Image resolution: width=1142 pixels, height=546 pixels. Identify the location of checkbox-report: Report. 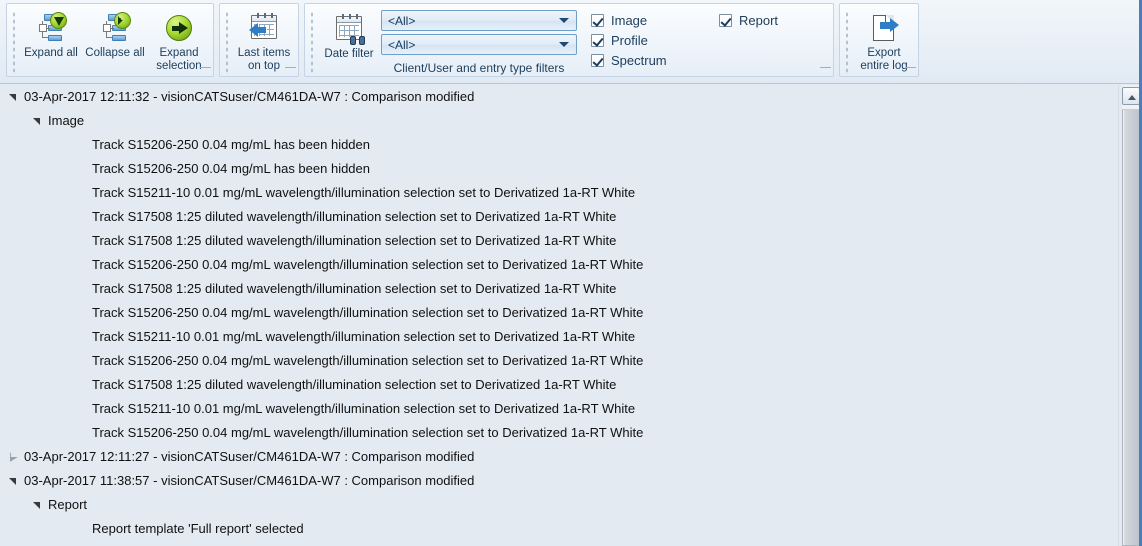
(774, 20).